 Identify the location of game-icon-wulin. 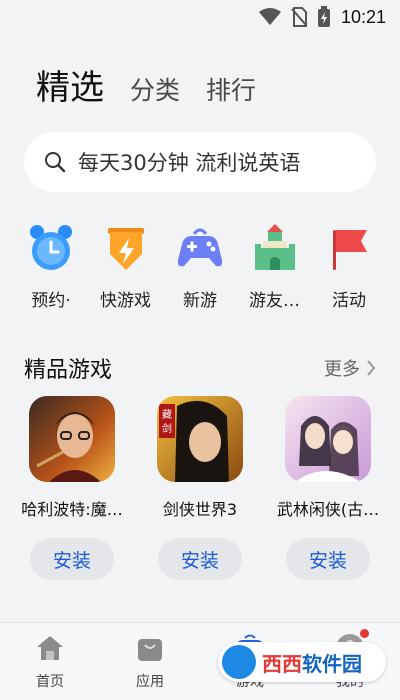
(328, 439).